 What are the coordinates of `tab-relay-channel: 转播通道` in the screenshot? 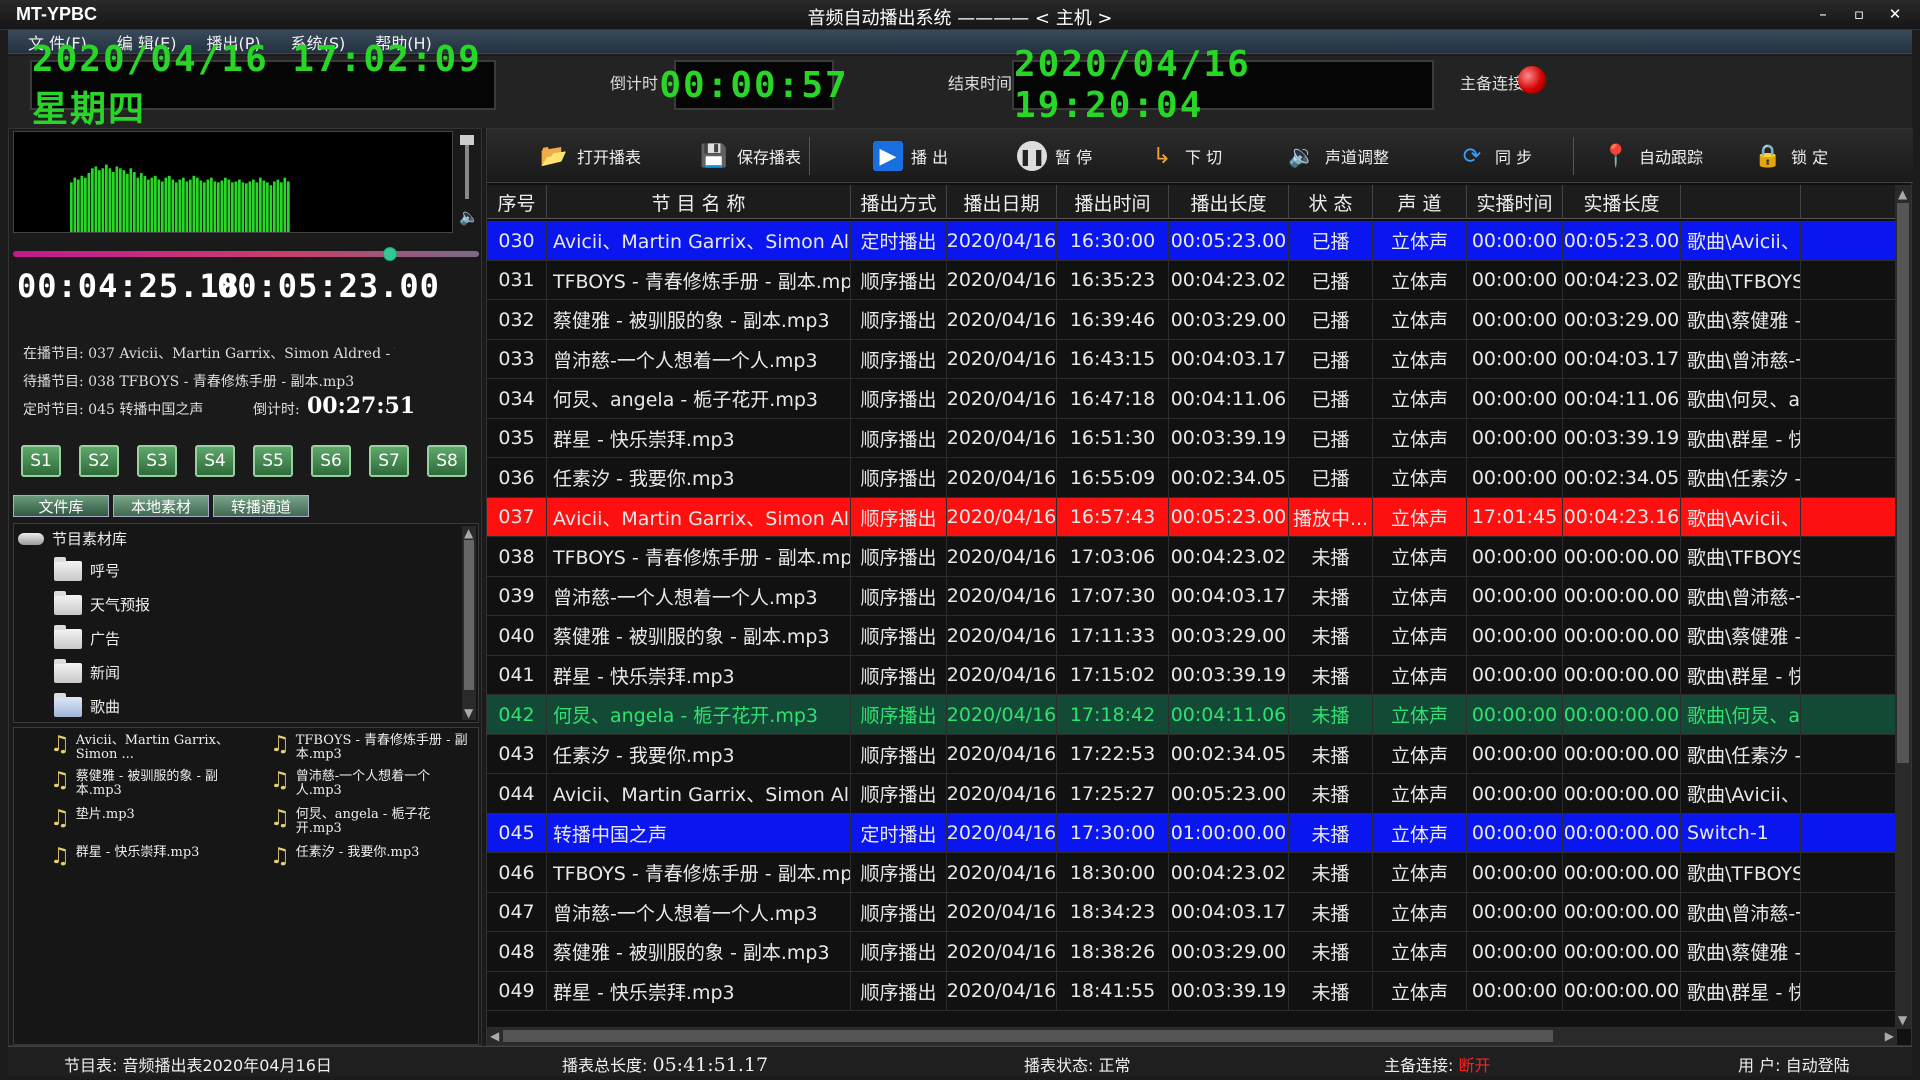 It's located at (261, 506).